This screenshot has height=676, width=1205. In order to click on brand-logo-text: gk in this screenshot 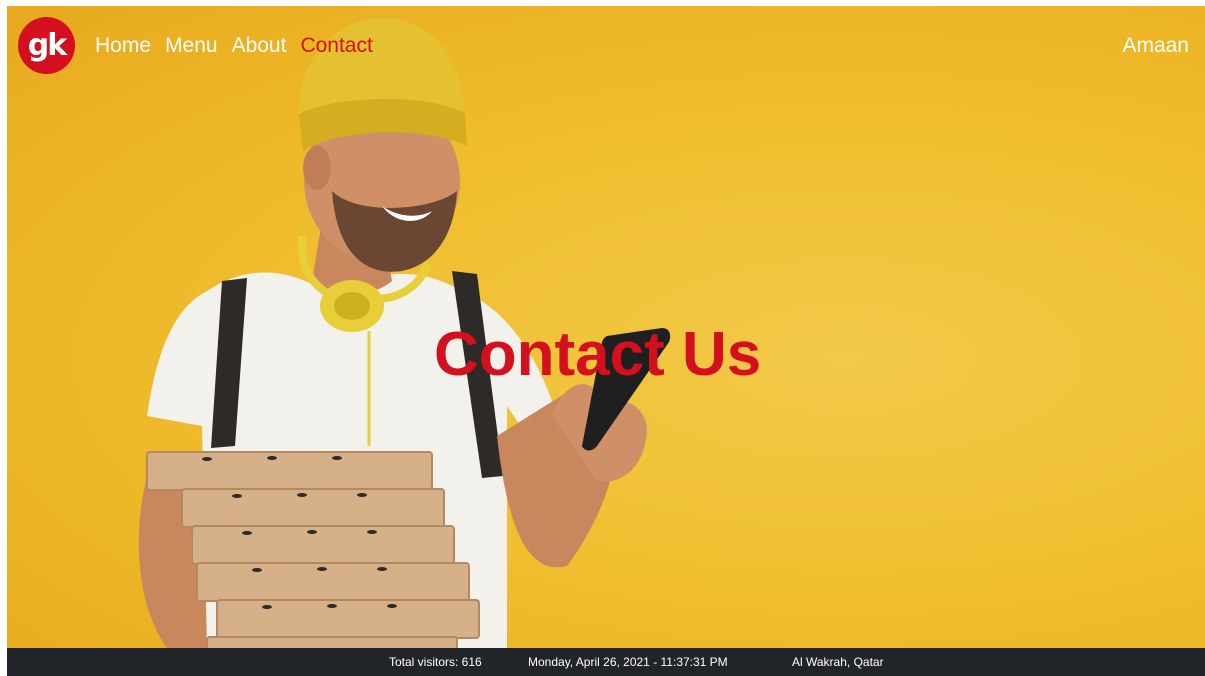, I will do `click(47, 45)`.